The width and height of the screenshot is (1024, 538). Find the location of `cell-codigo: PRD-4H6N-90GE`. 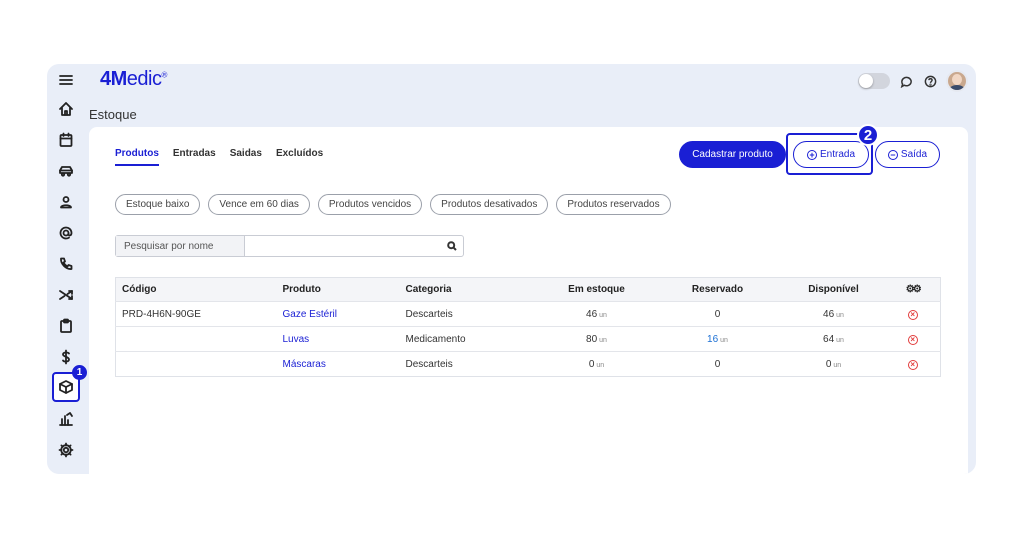

cell-codigo: PRD-4H6N-90GE is located at coordinates (196, 314).